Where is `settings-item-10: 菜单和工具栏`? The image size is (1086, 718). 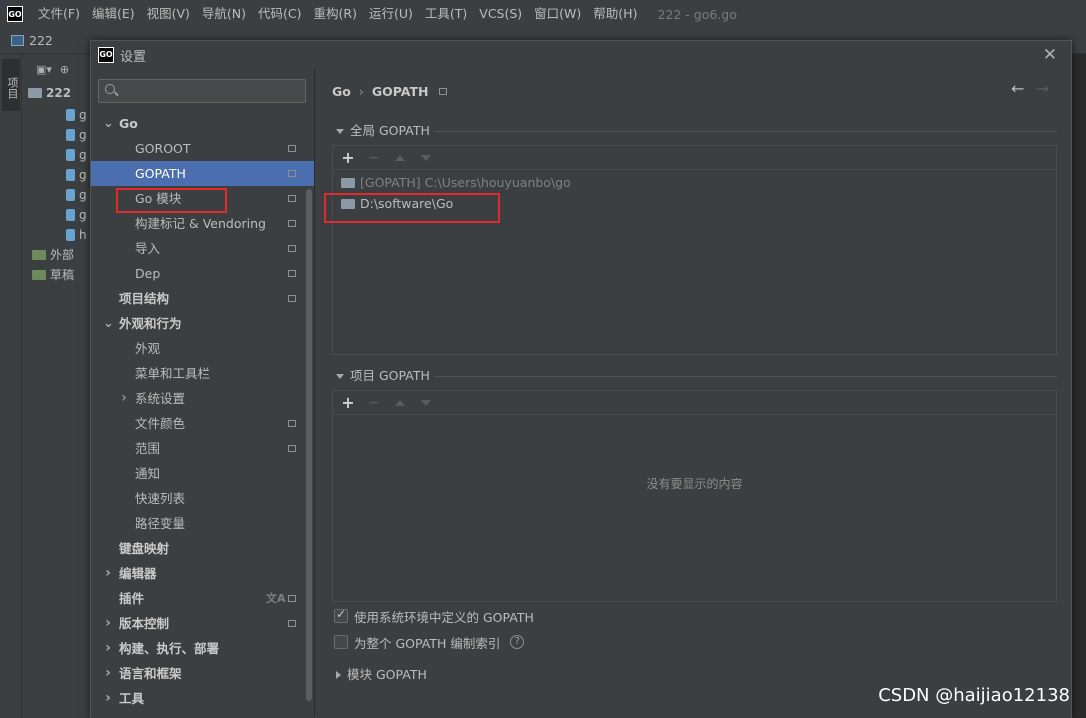 settings-item-10: 菜单和工具栏 is located at coordinates (202, 373).